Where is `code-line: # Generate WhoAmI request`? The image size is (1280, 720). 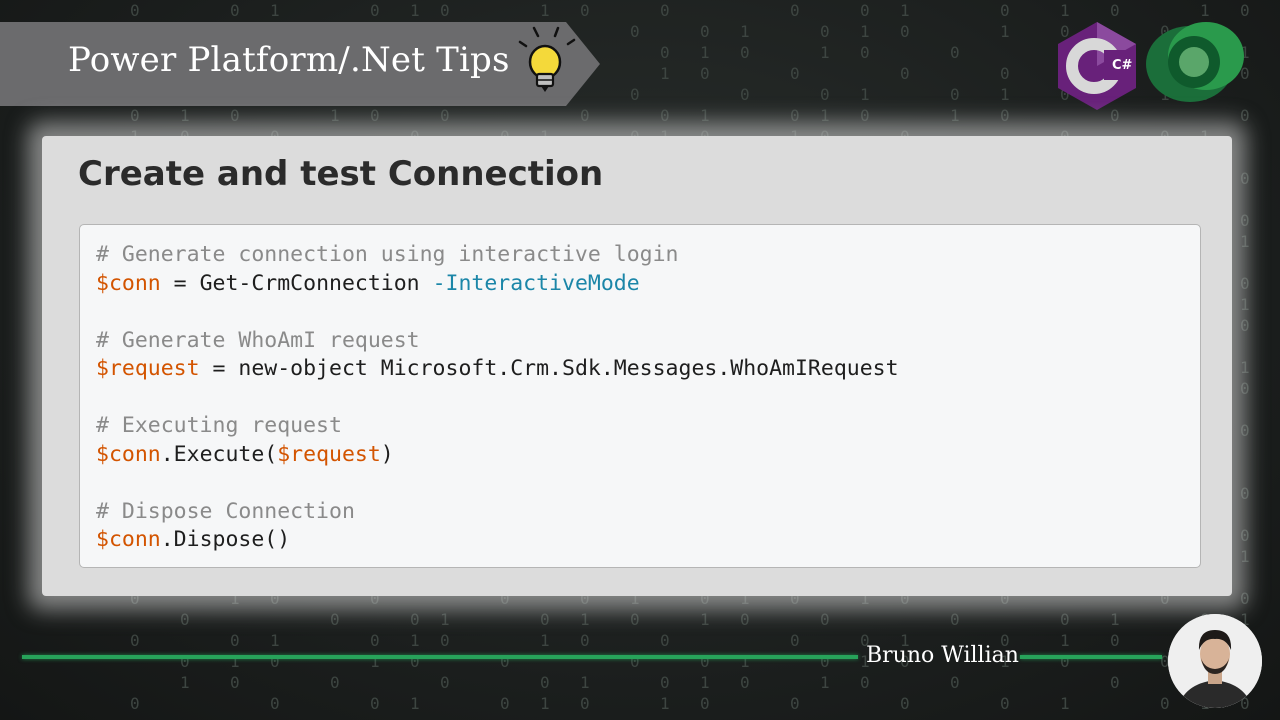 code-line: # Generate WhoAmI request is located at coordinates (497, 341).